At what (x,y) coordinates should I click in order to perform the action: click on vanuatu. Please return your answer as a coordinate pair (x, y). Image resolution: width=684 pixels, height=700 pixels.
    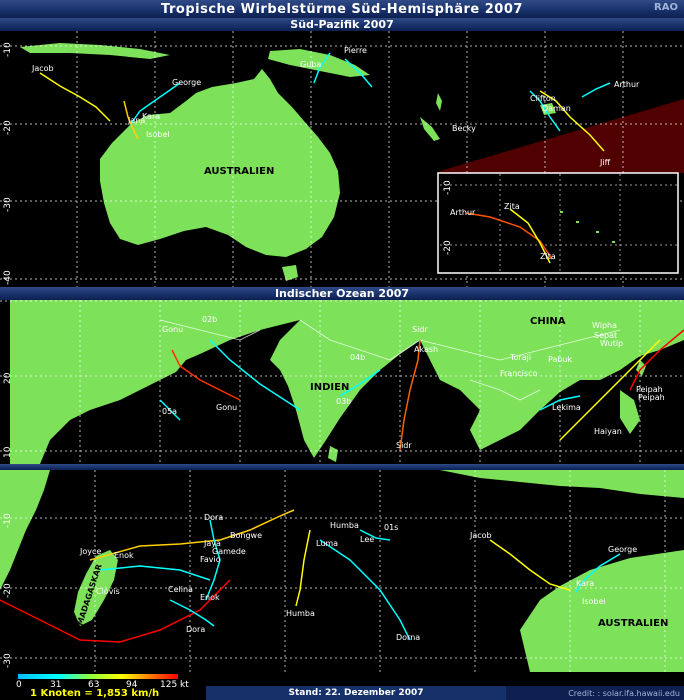
    Looking at the image, I should click on (439, 102).